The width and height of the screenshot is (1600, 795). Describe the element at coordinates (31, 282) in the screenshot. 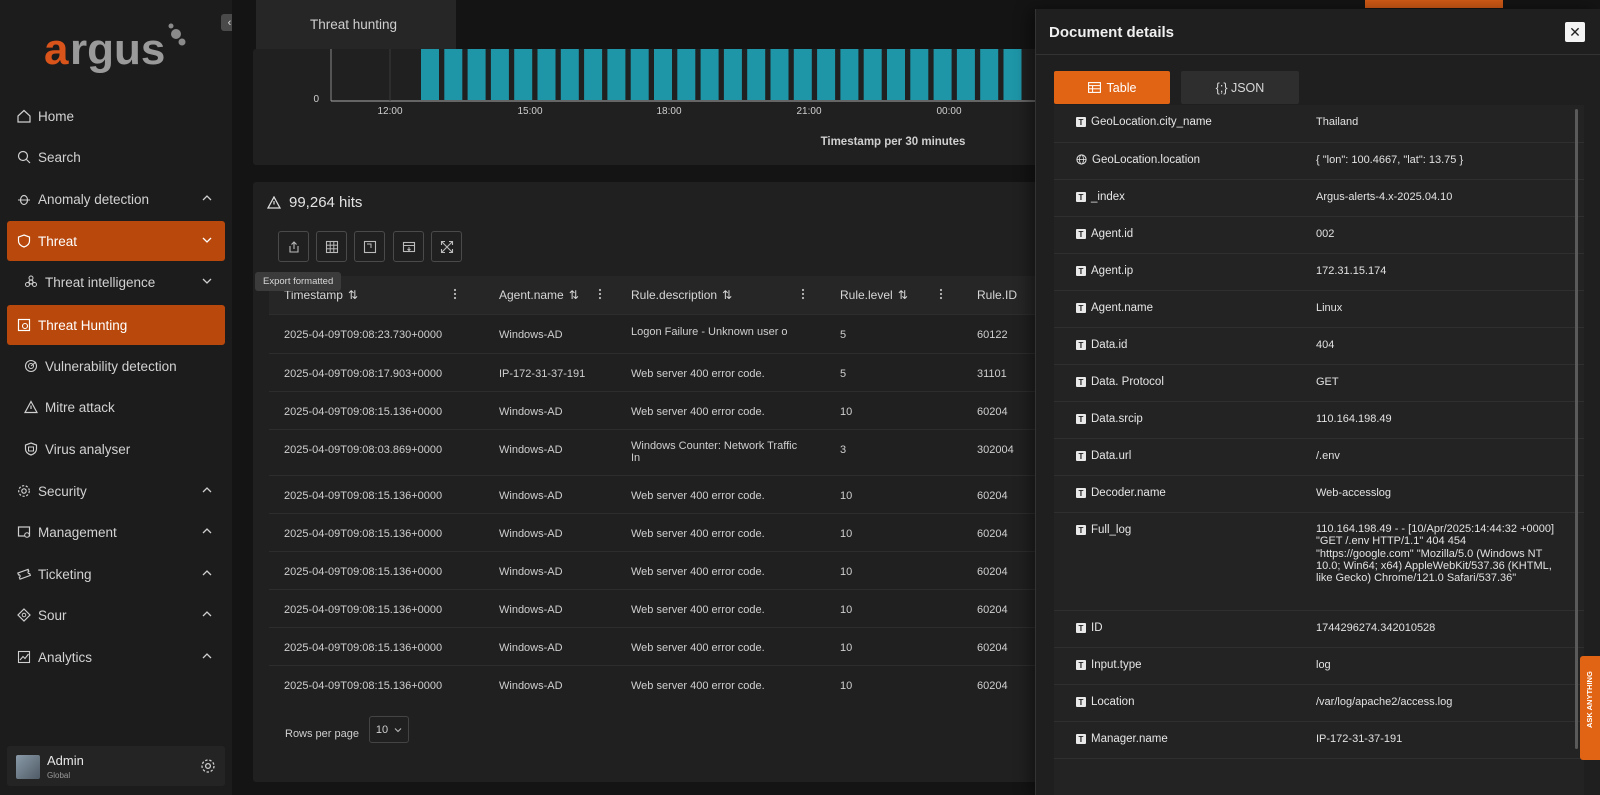

I see `biohazard-icon` at that location.